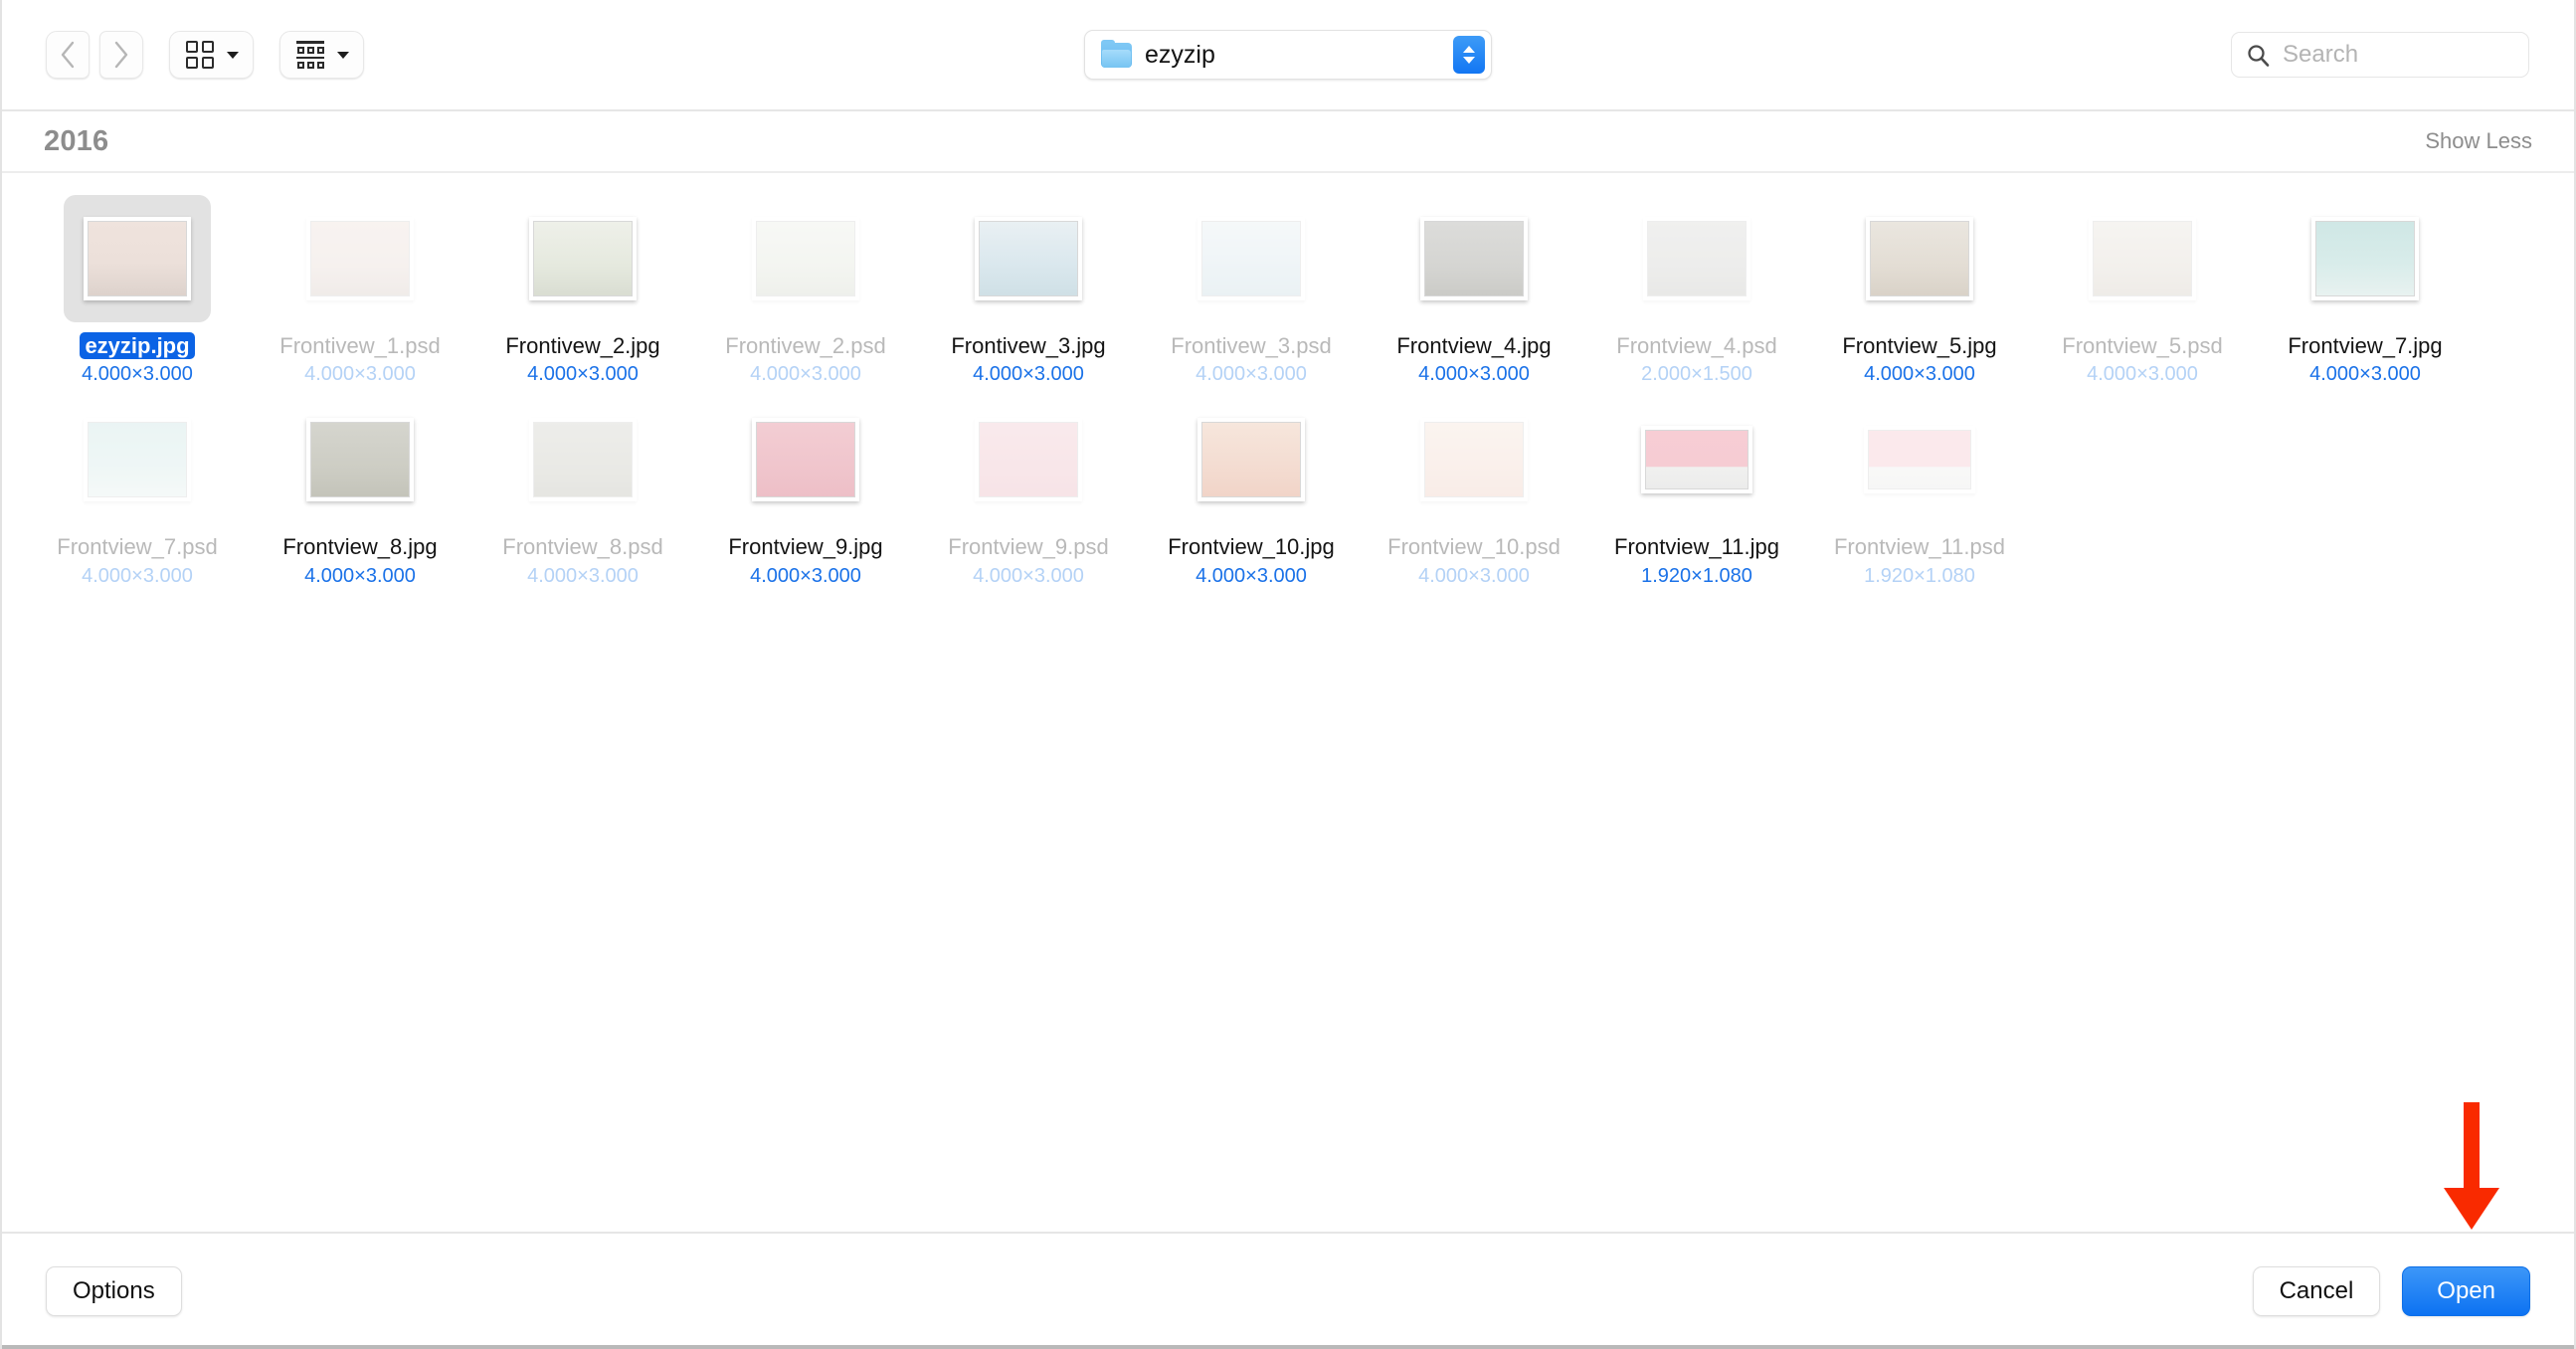  What do you see at coordinates (1288, 1347) in the screenshot?
I see `window-bottom-edge` at bounding box center [1288, 1347].